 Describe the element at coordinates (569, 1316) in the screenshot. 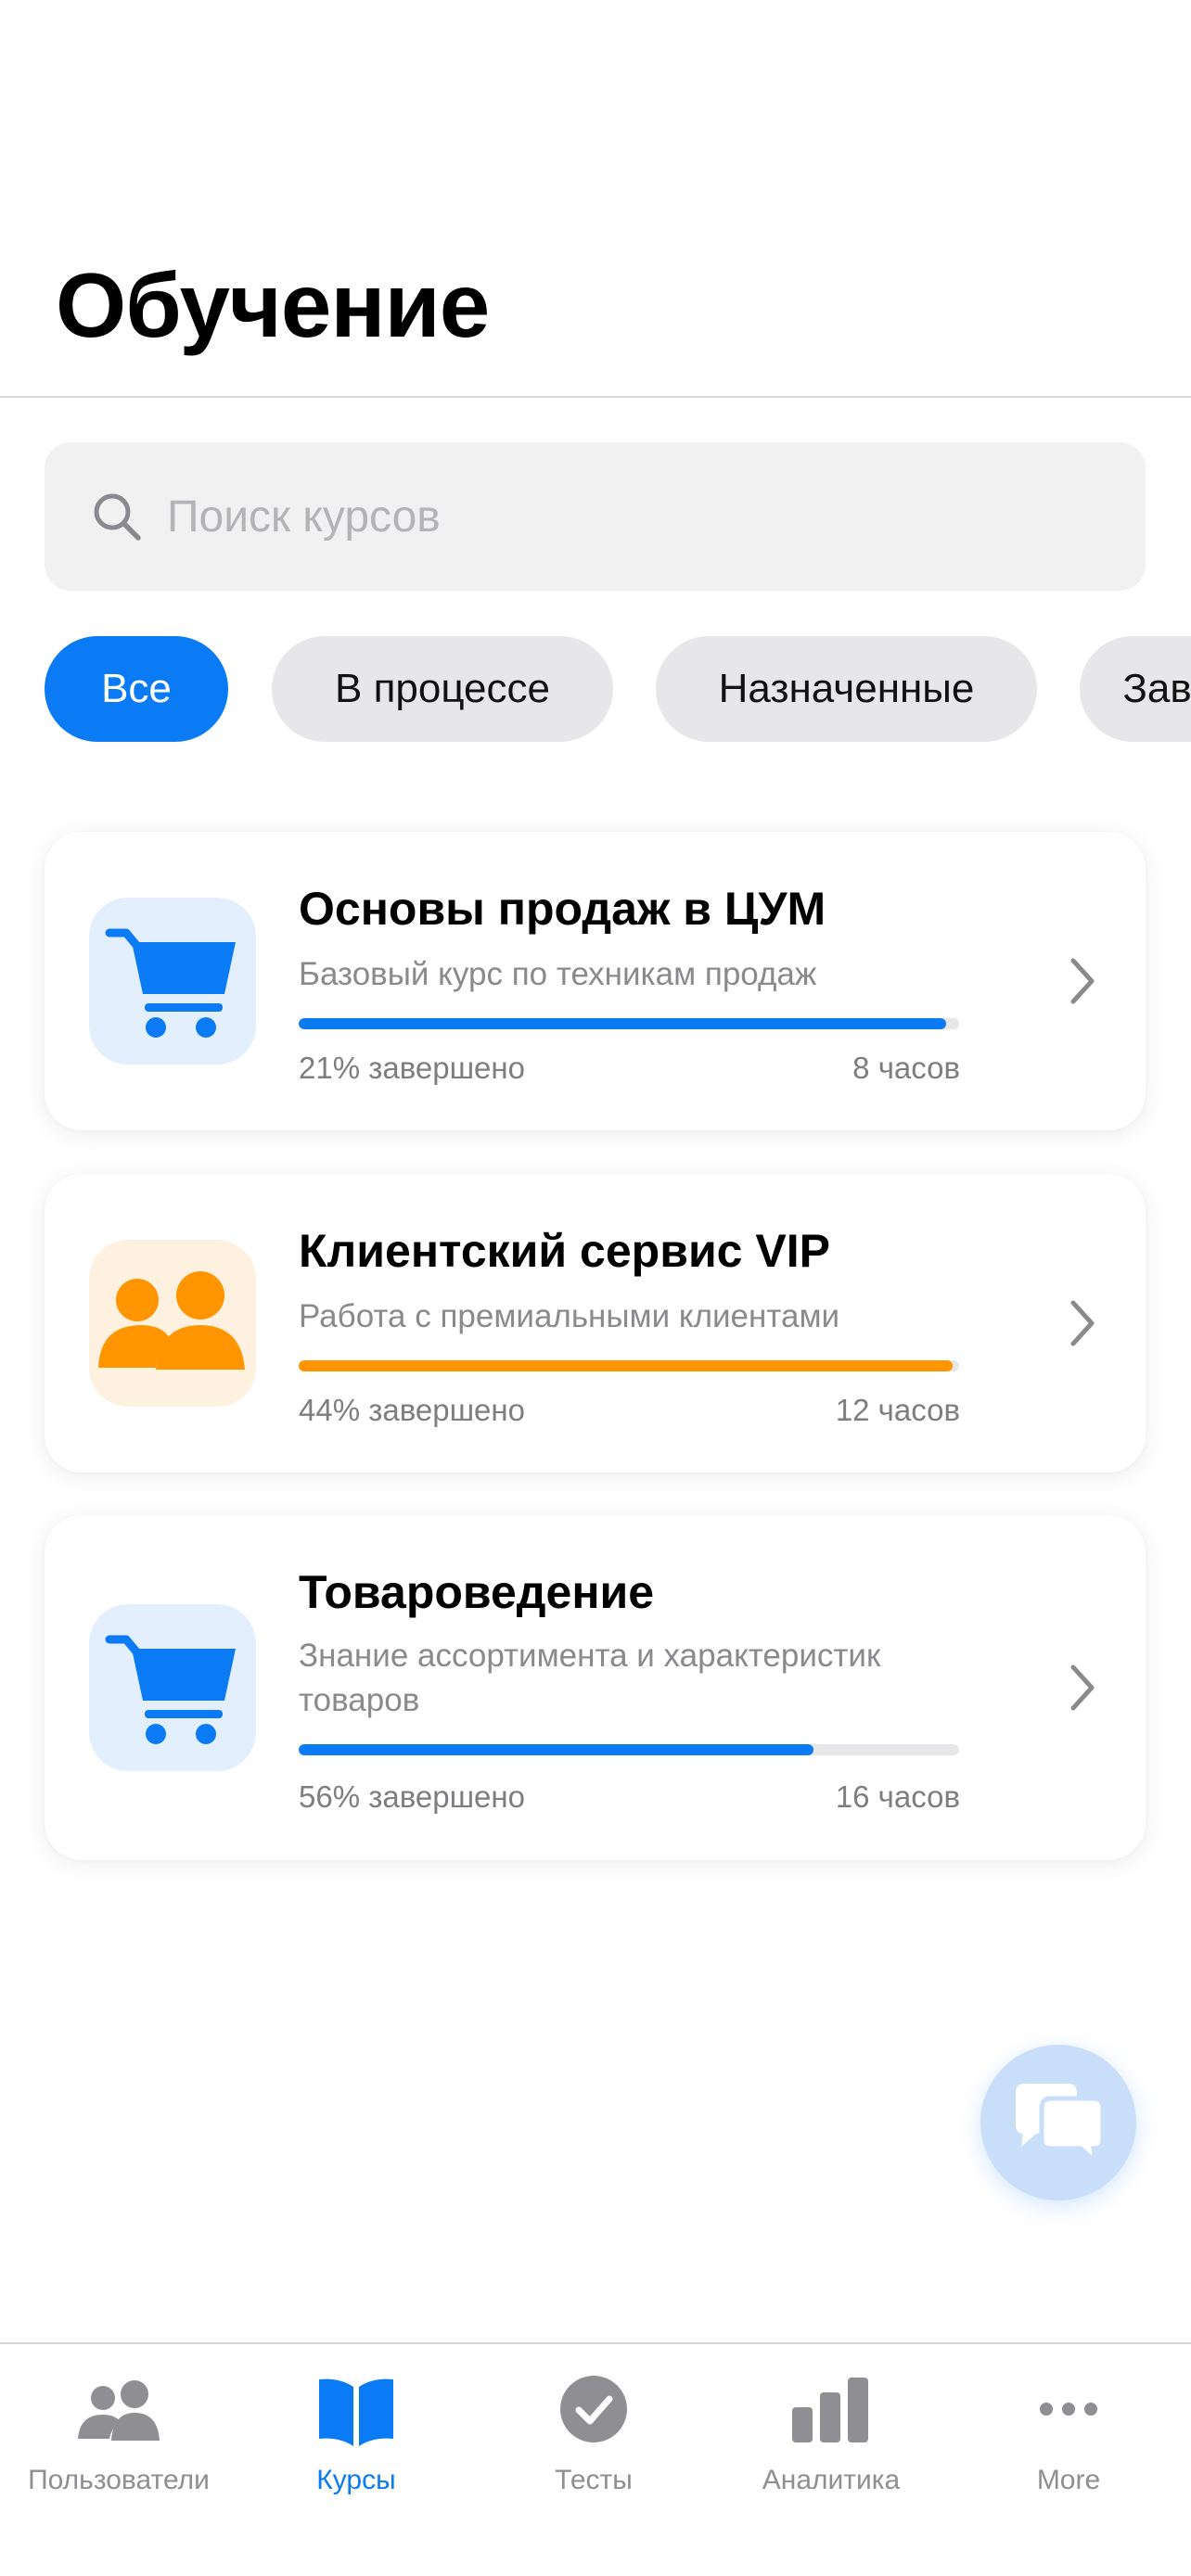

I see `course-description: Работа с премиальными клиентами` at that location.